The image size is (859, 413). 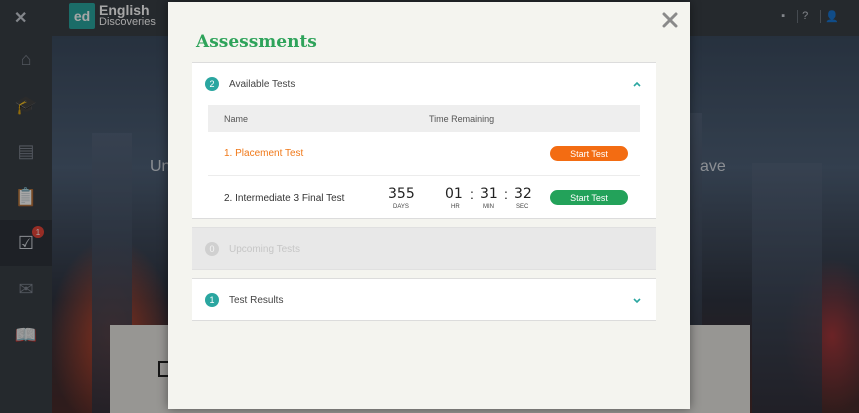 What do you see at coordinates (284, 198) in the screenshot?
I see `test-name: 2. Intermediate 3 Final Test` at bounding box center [284, 198].